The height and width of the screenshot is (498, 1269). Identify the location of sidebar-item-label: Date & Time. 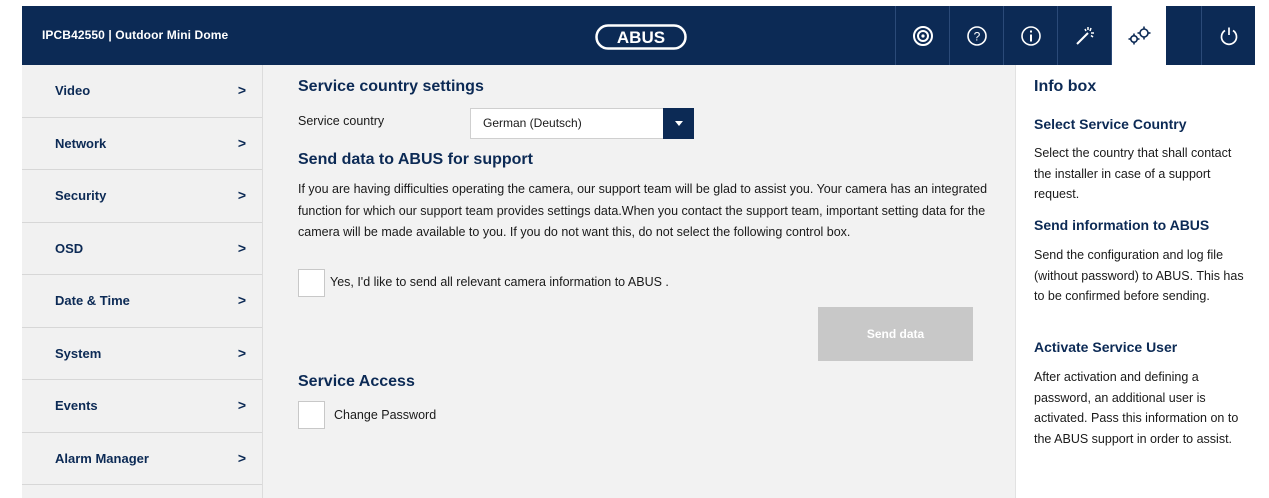
(92, 300).